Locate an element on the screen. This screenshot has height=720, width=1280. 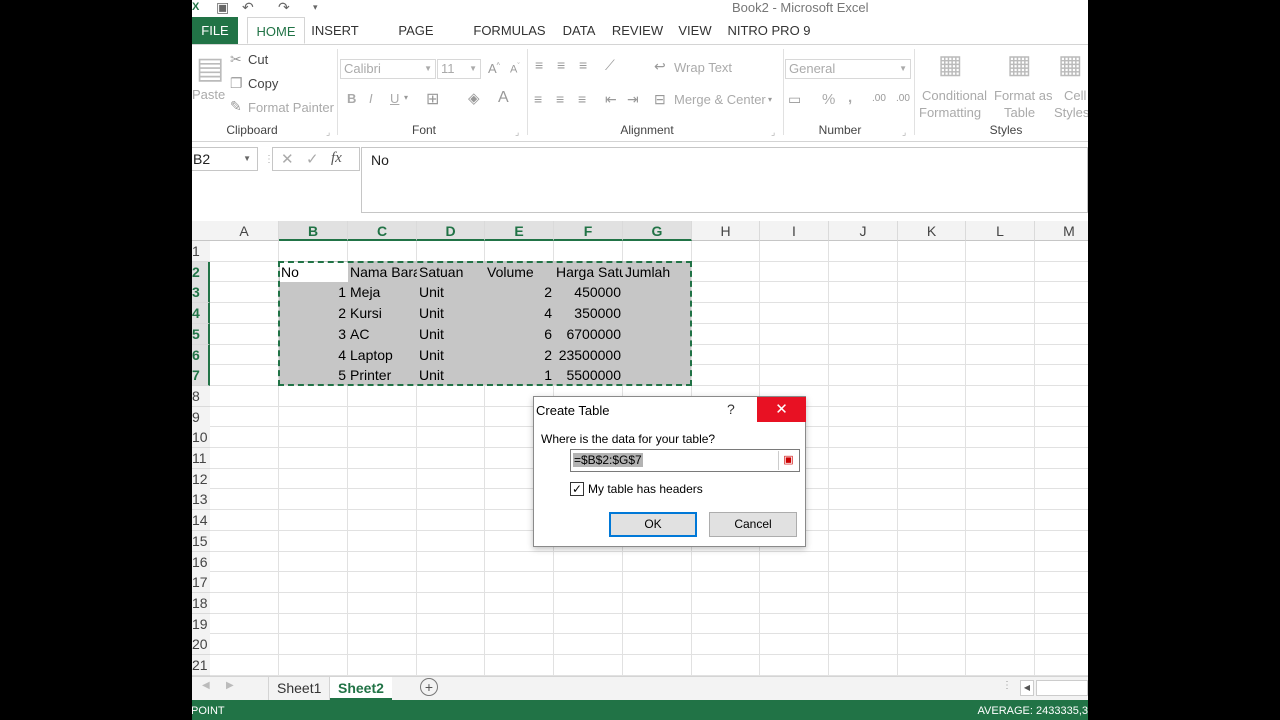
row-header-5: 5 is located at coordinates (201, 334).